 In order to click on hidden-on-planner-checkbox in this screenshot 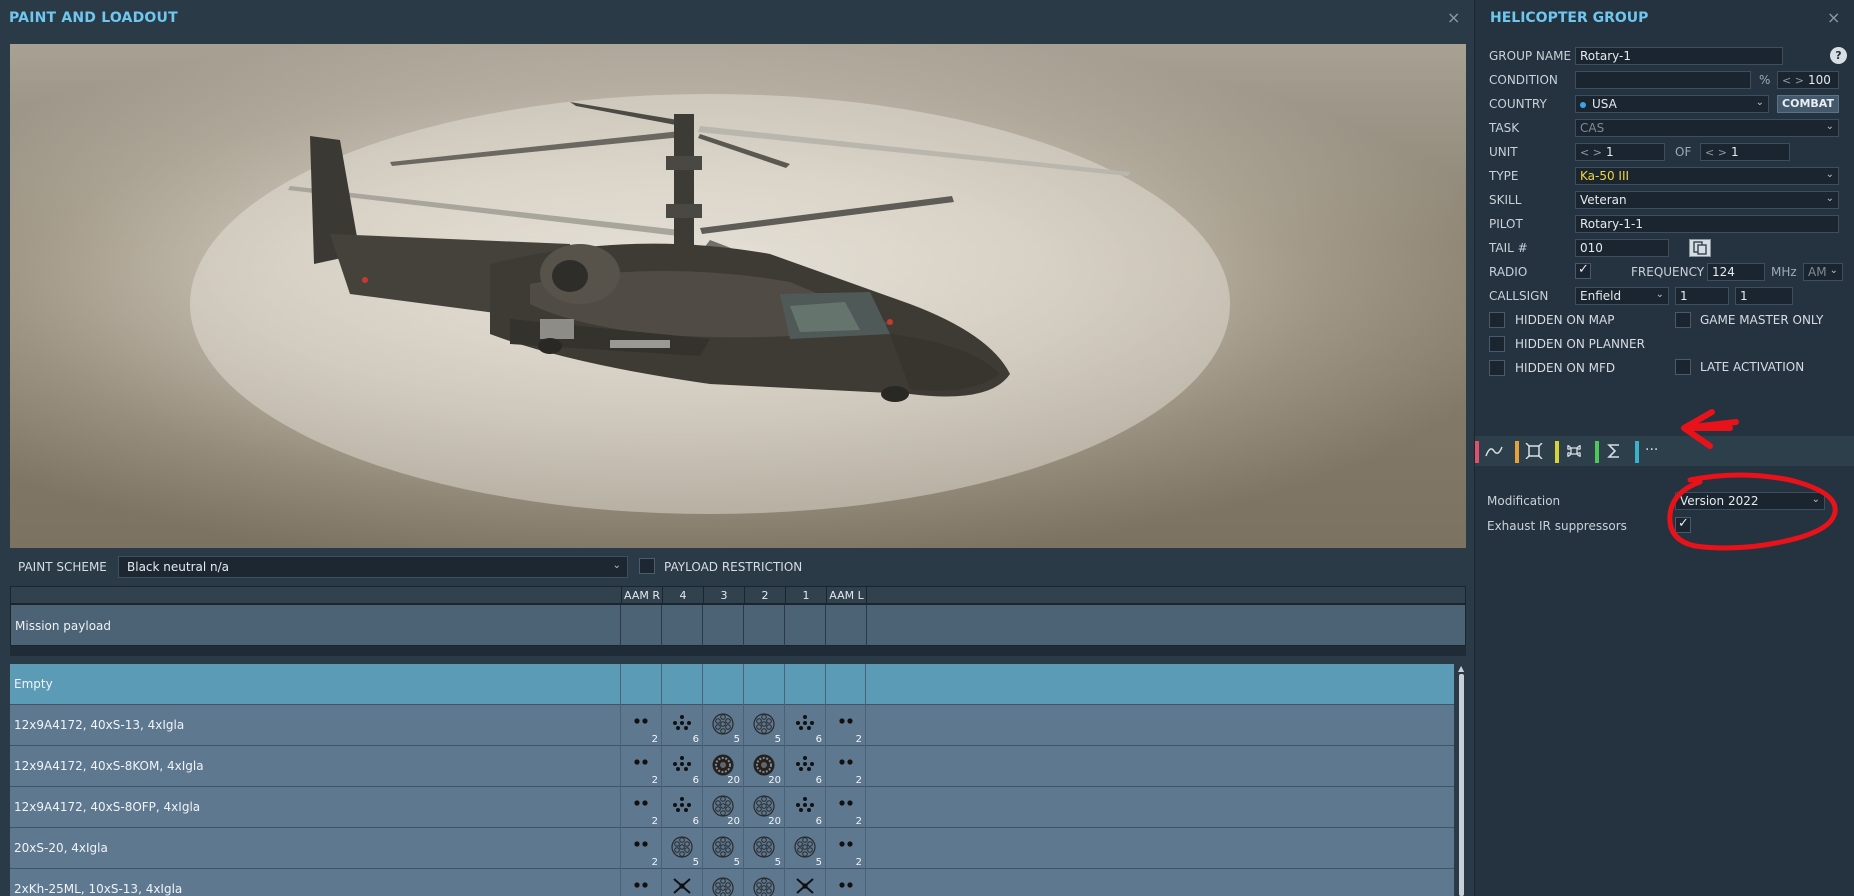, I will do `click(1497, 344)`.